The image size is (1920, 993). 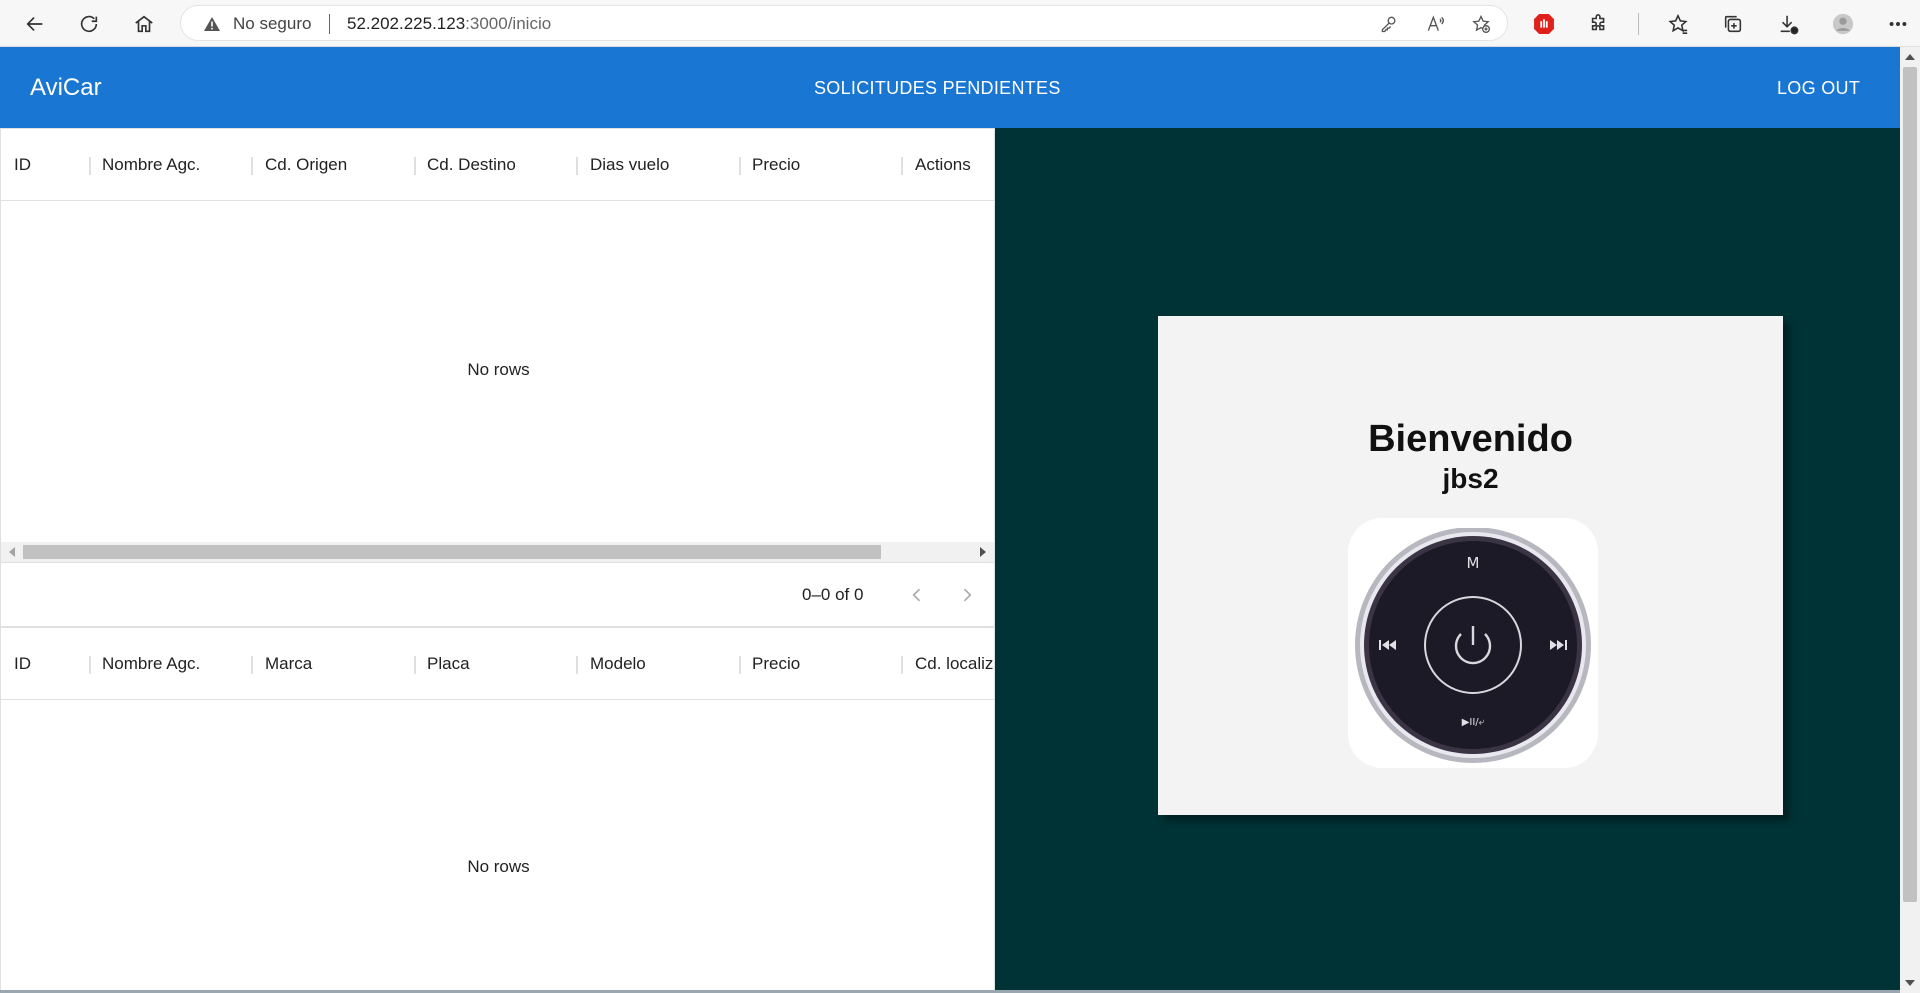 I want to click on collections-button, so click(x=1733, y=24).